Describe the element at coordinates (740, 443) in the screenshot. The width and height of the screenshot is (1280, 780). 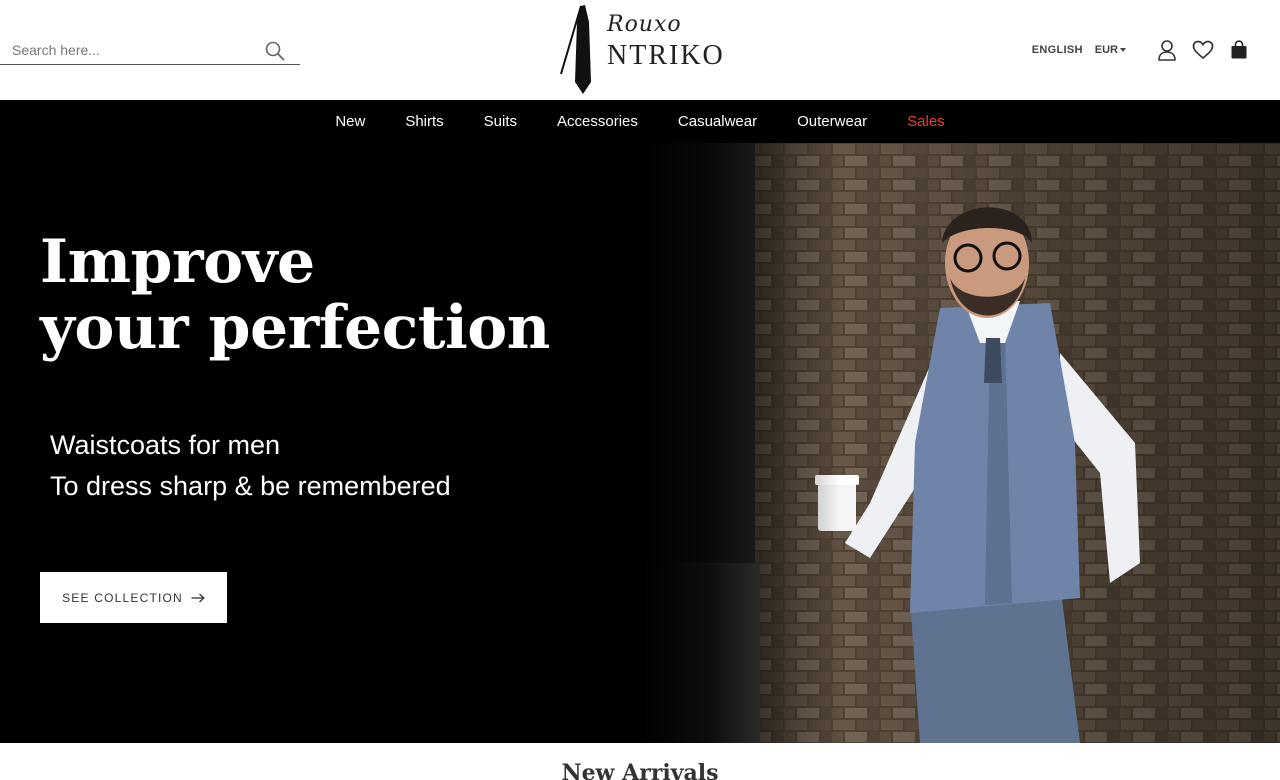
I see `hero-image-fade` at that location.